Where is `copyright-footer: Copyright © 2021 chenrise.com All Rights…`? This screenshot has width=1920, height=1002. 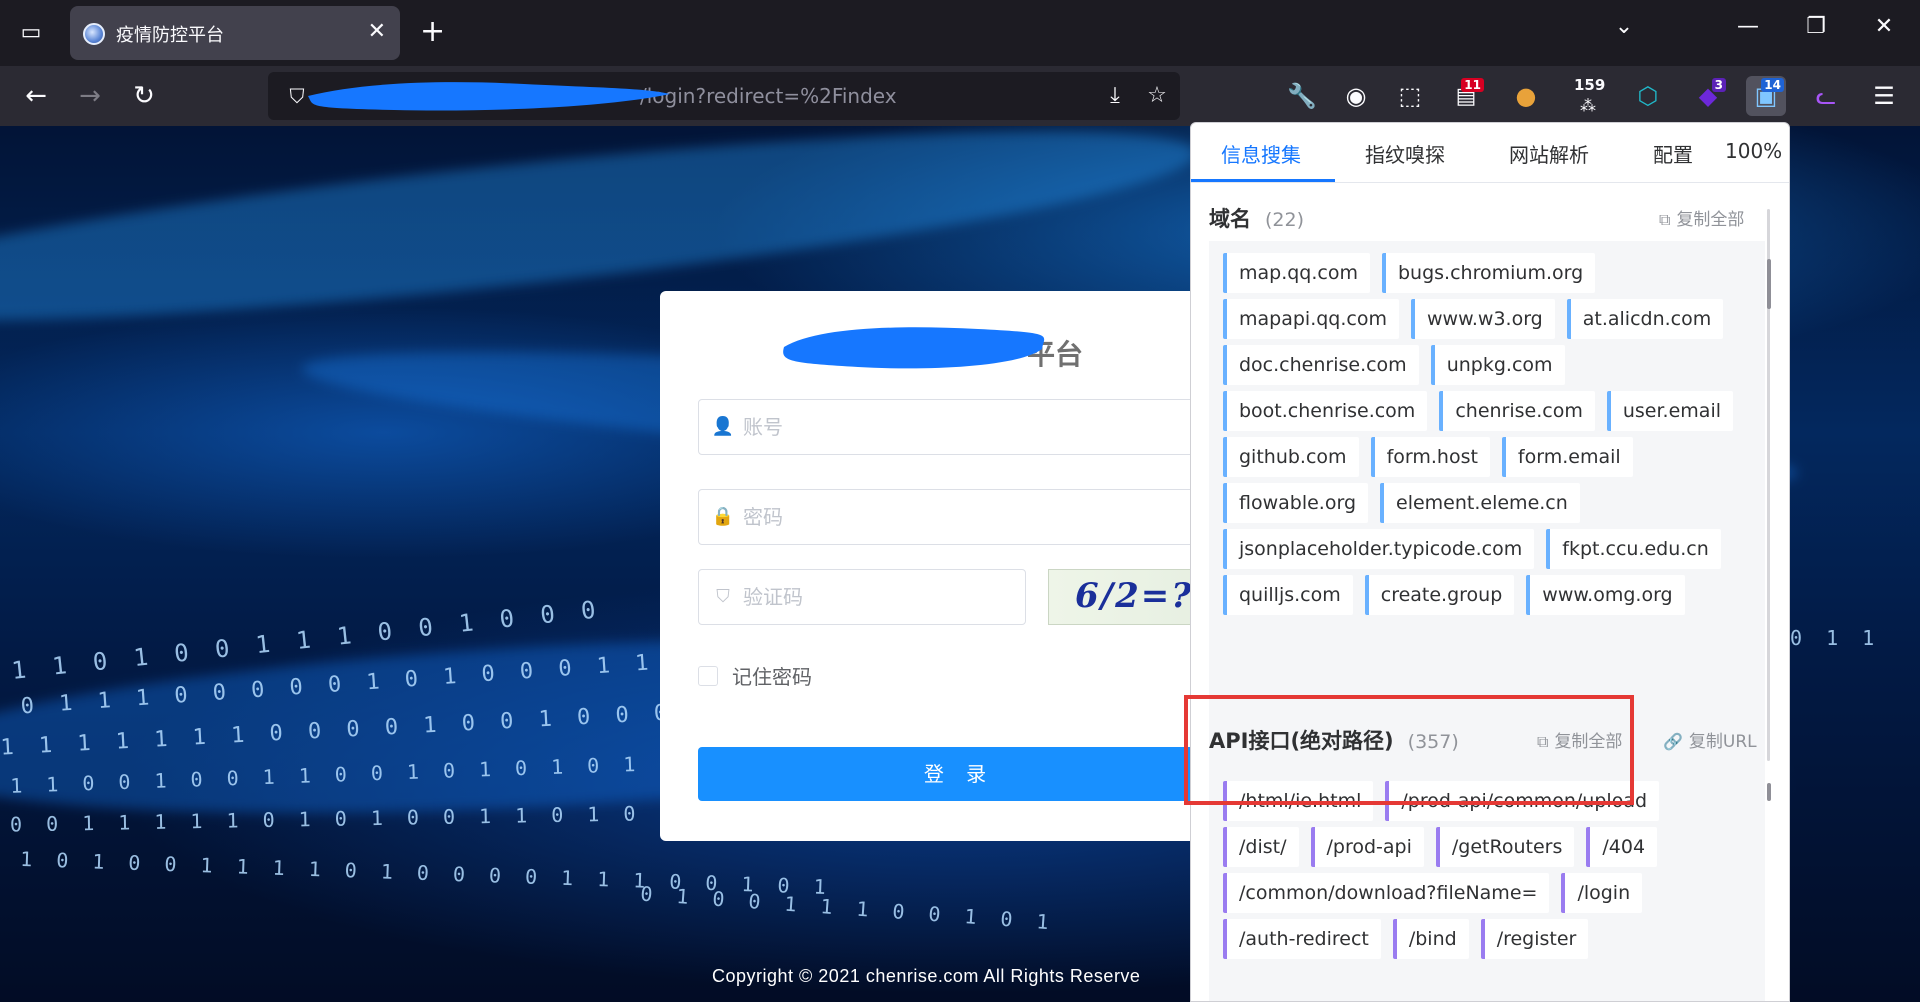 copyright-footer: Copyright © 2021 chenrise.com All Rights… is located at coordinates (926, 976).